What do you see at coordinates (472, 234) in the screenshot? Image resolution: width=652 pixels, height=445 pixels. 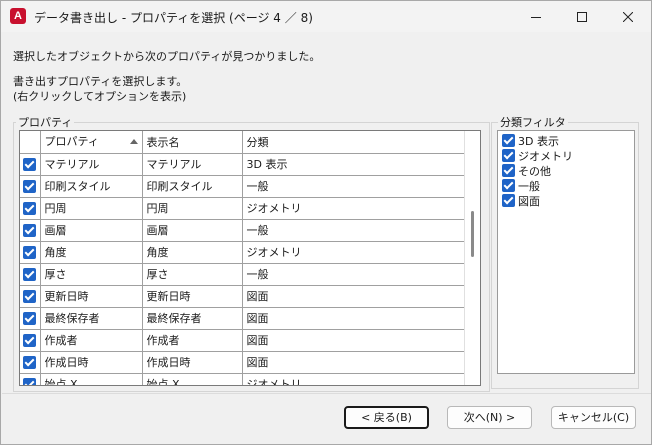 I see `scrollbar-thumb` at bounding box center [472, 234].